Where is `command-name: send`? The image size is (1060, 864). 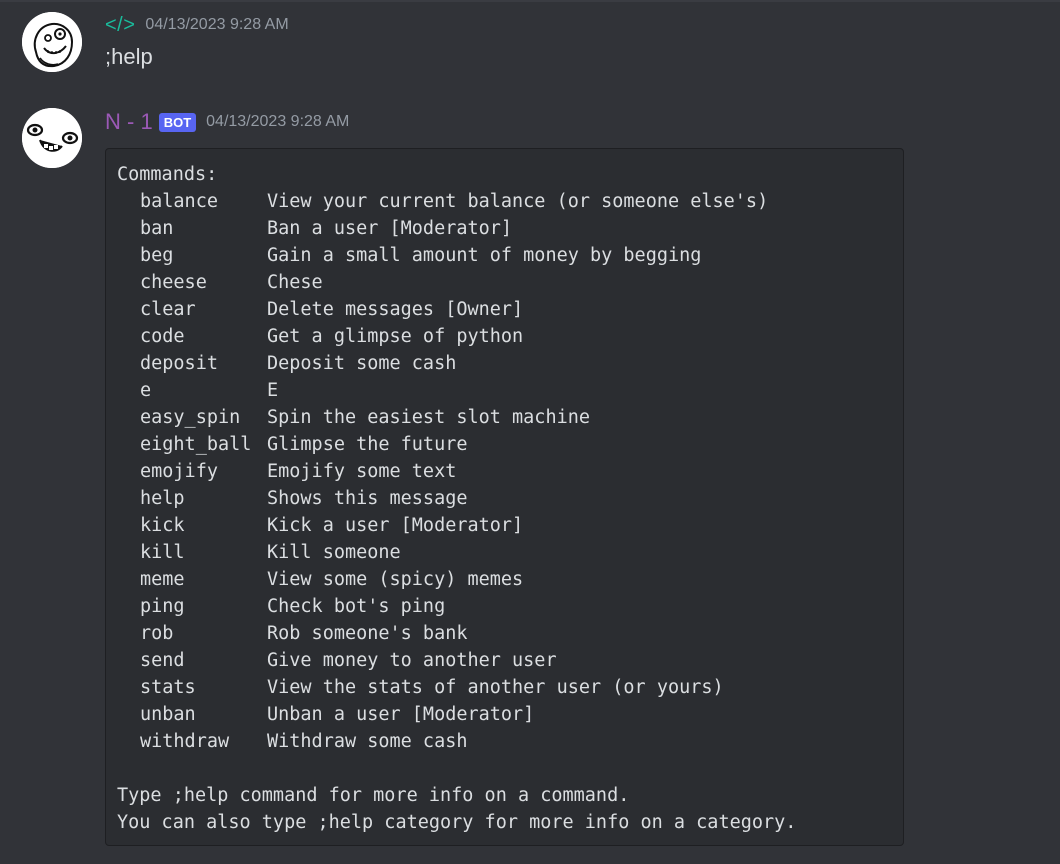 command-name: send is located at coordinates (162, 660).